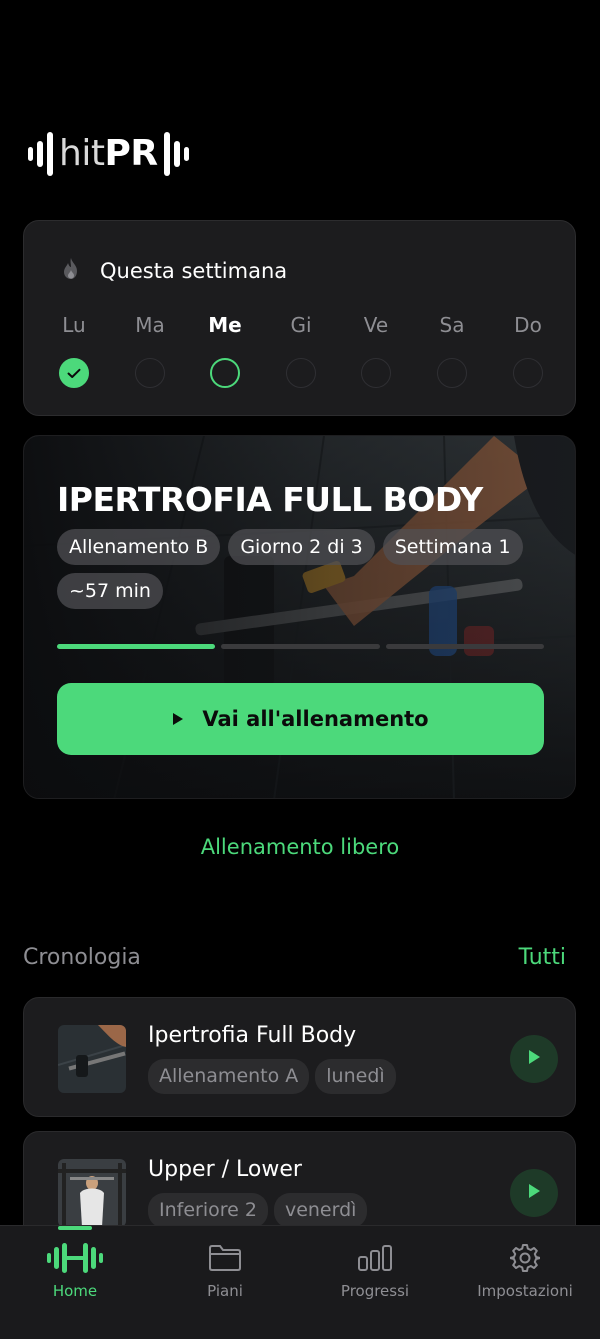 This screenshot has height=1339, width=600. Describe the element at coordinates (229, 1076) in the screenshot. I see `history-tag: Allenamento A` at that location.